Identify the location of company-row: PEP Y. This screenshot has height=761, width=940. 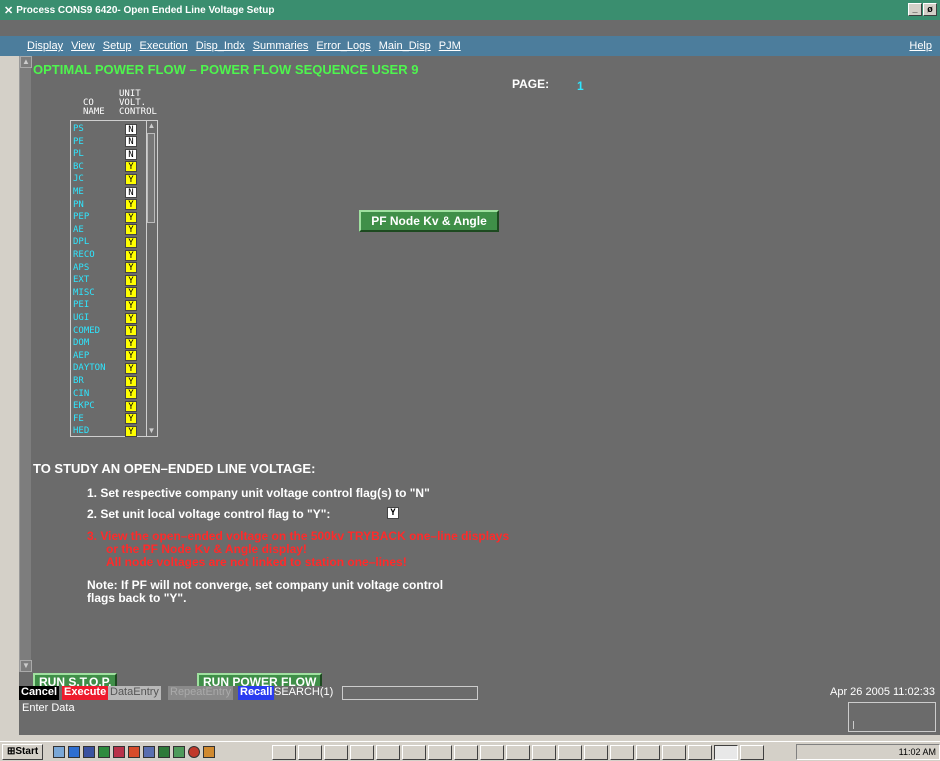
(109, 217).